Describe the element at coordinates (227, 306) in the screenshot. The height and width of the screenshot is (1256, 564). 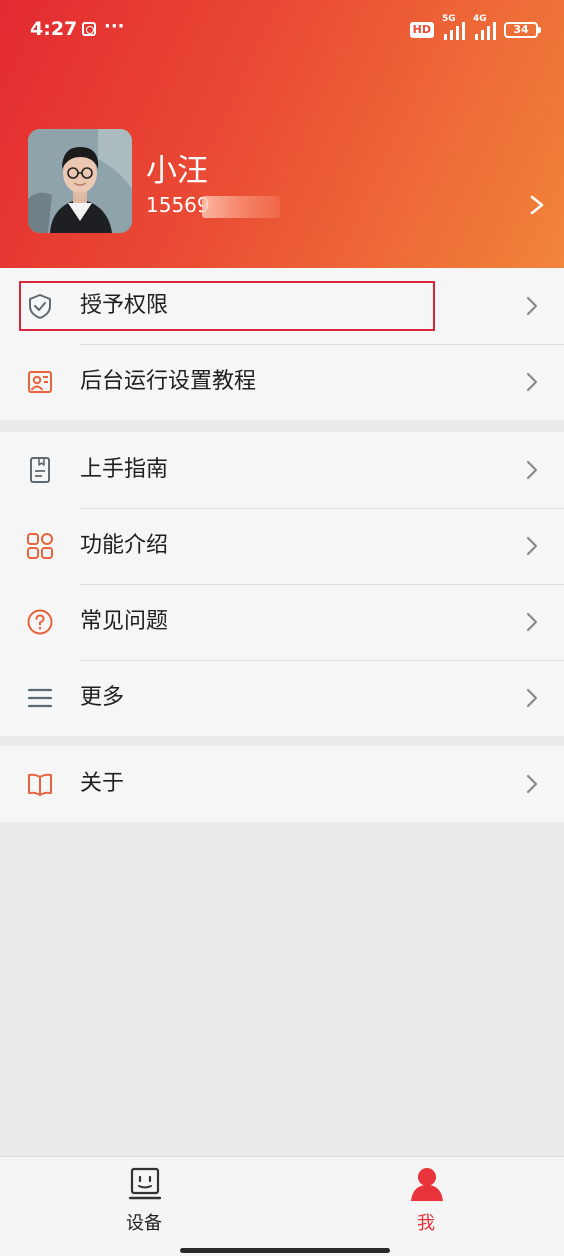
I see `highlight-box` at that location.